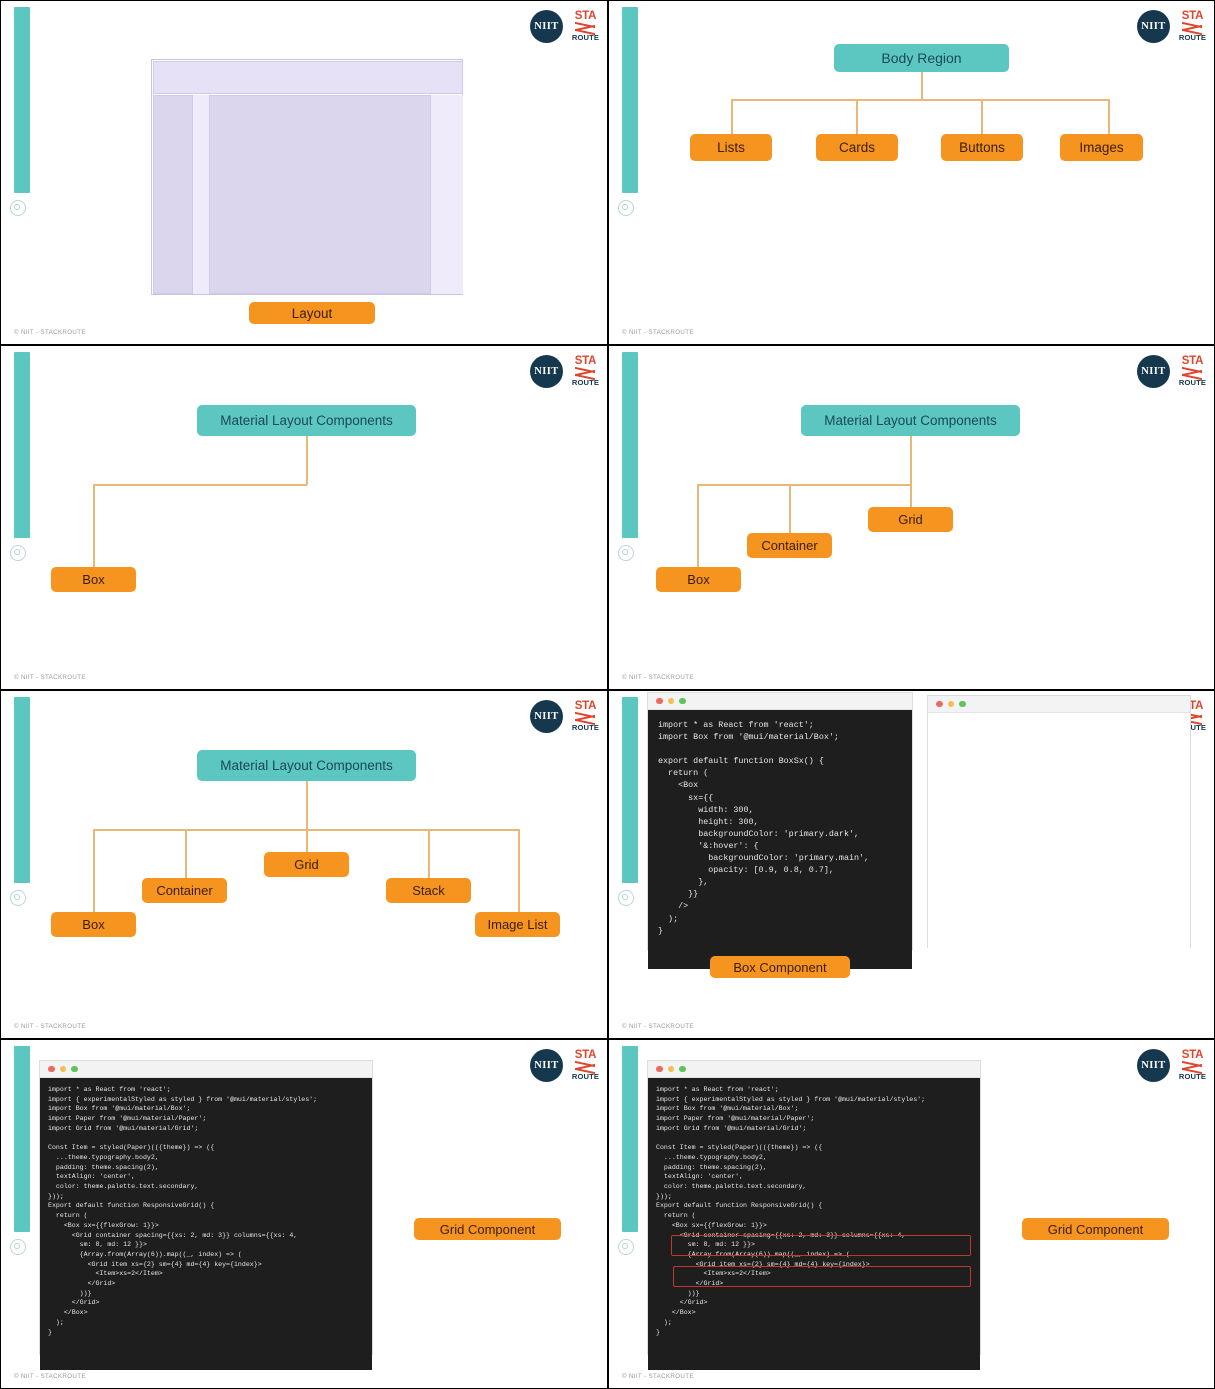 The image size is (1215, 1389). What do you see at coordinates (320, 194) in the screenshot?
I see `wireframe-main-content` at bounding box center [320, 194].